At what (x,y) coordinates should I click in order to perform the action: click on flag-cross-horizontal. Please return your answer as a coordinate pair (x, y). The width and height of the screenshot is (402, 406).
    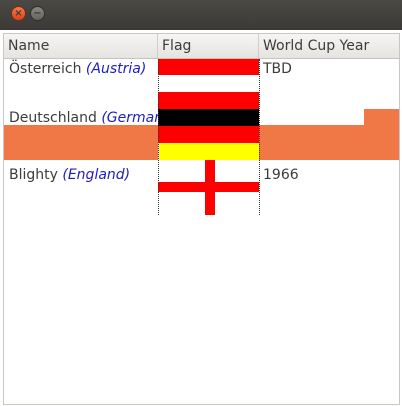
    Looking at the image, I should click on (208, 187).